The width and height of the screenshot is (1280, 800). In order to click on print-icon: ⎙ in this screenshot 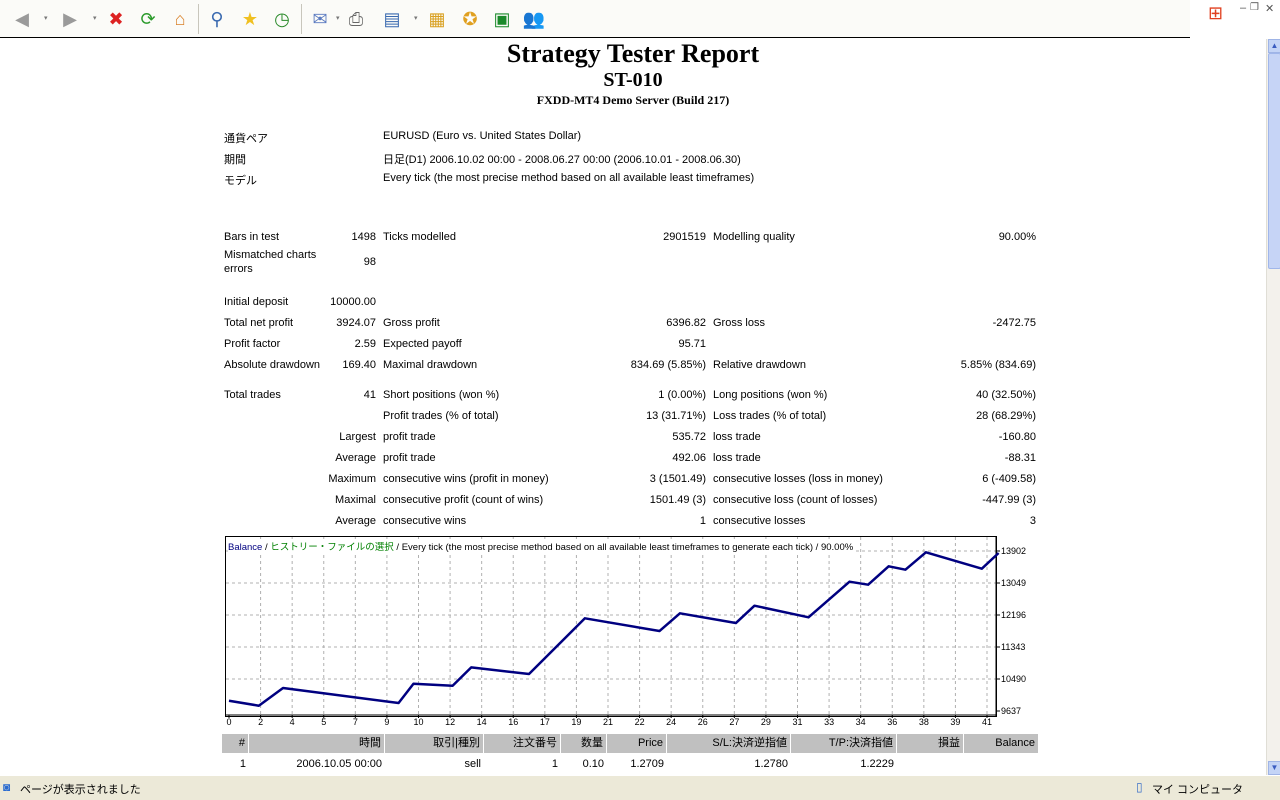, I will do `click(356, 19)`.